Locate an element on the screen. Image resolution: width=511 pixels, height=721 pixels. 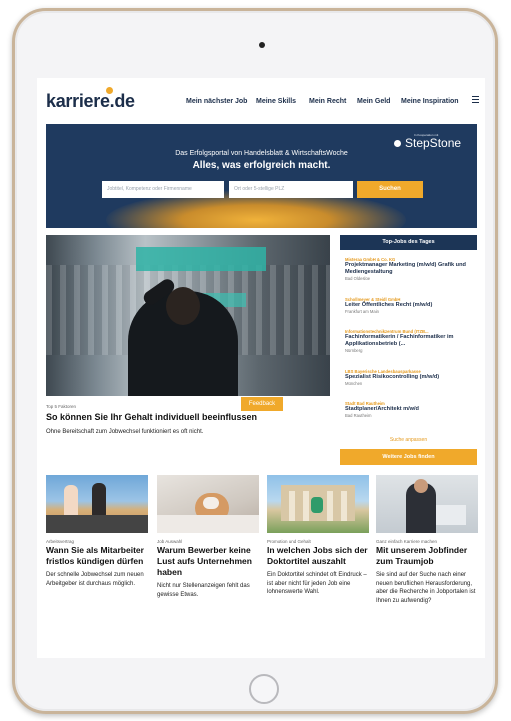
job-location: Nürnberg is located at coordinates (354, 350).